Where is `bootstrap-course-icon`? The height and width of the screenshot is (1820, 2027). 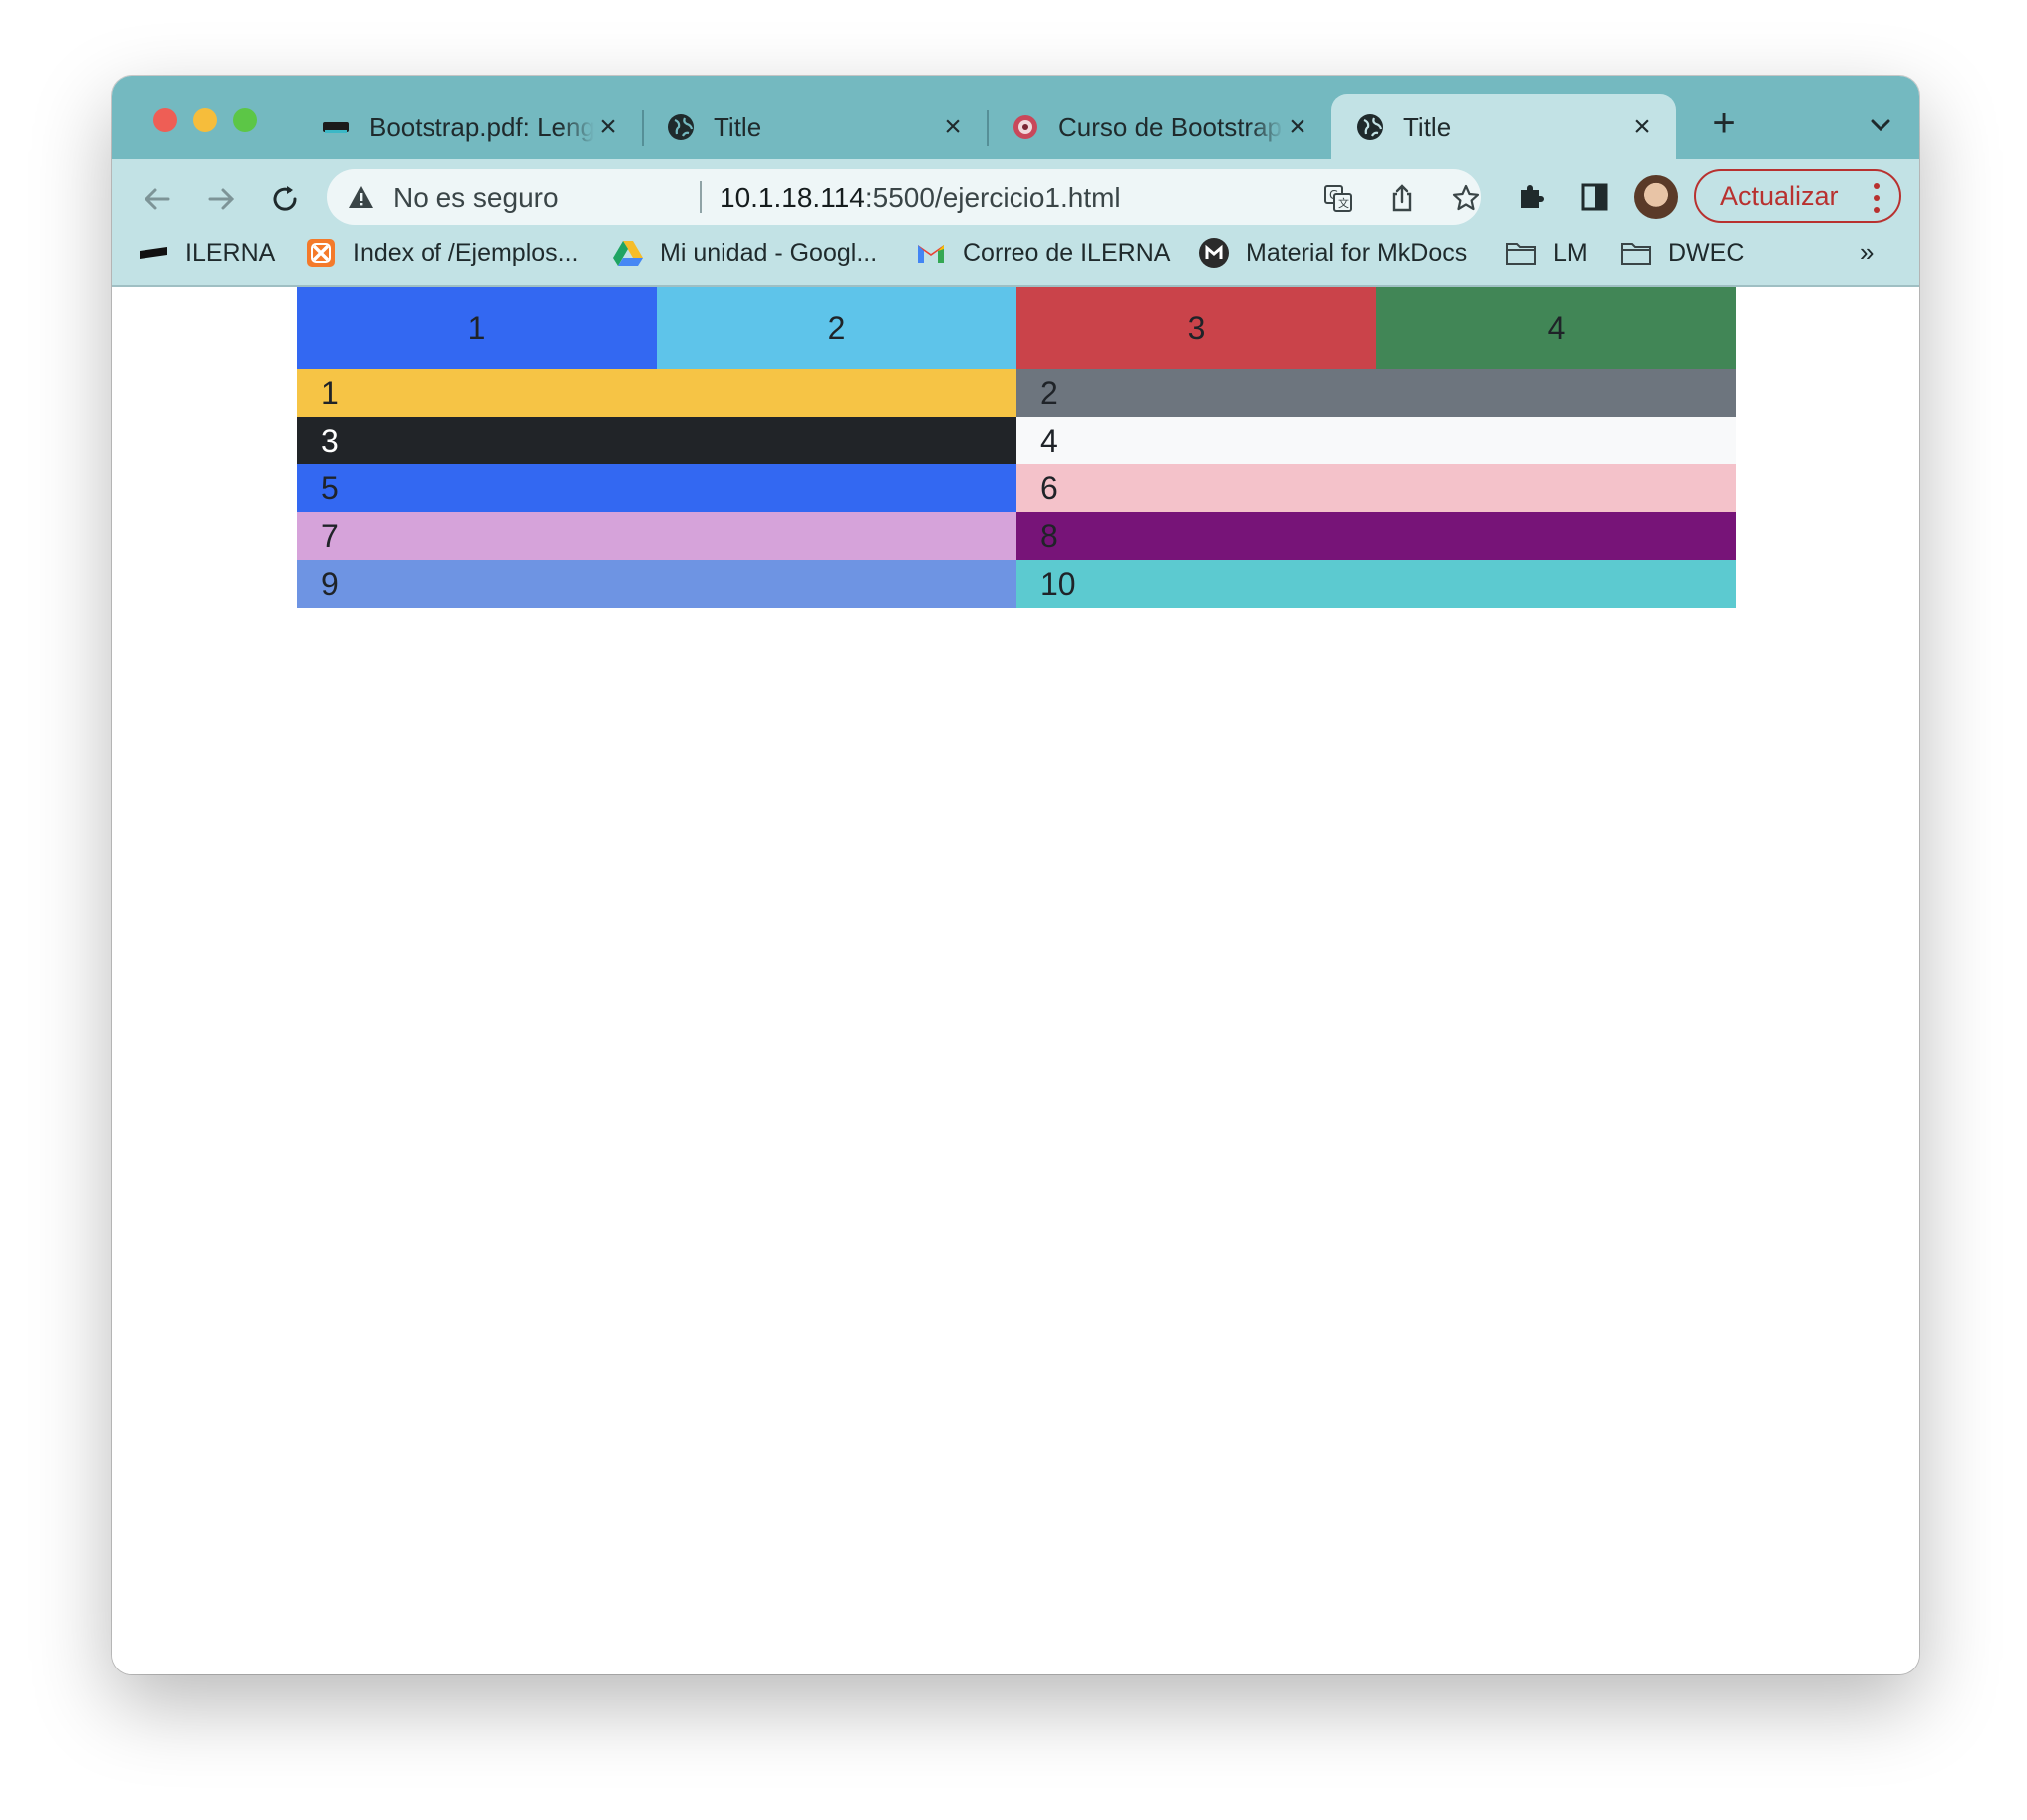
bootstrap-course-icon is located at coordinates (1025, 127).